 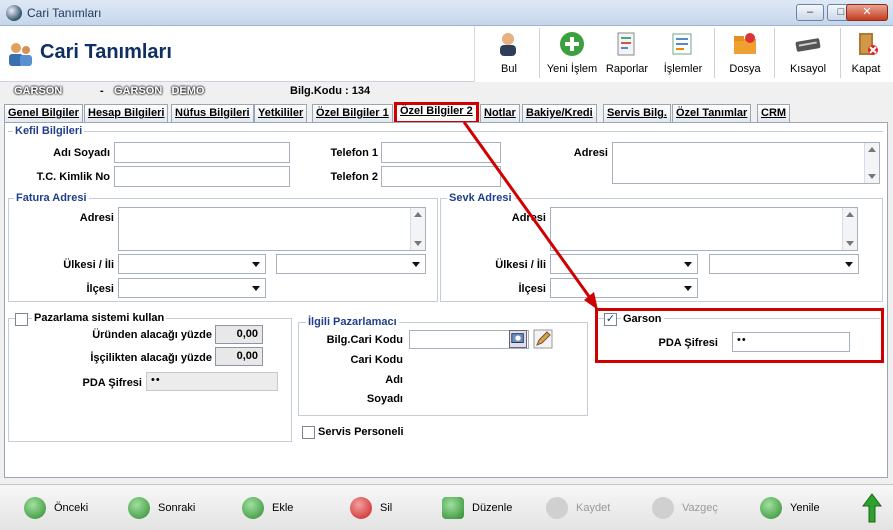 I want to click on arrow-up-icon, so click(x=872, y=508).